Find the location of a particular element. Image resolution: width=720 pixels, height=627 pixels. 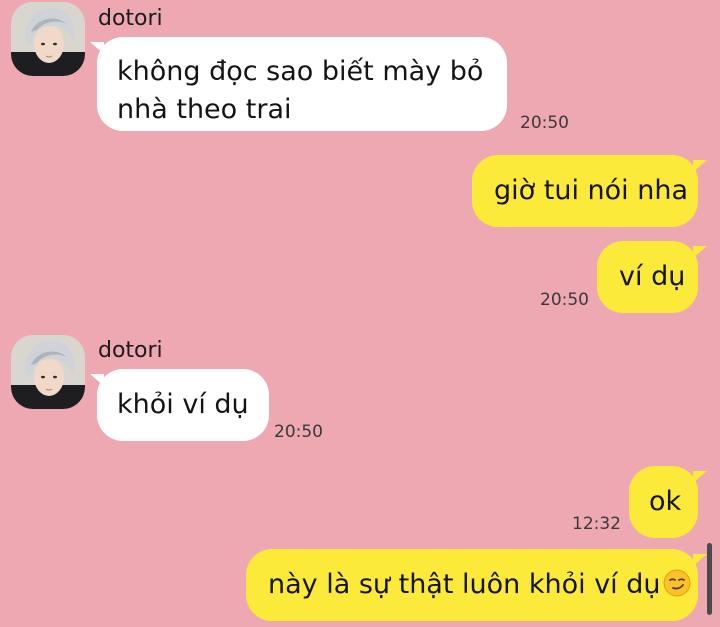

message-bubble-outgoing: ví dụ is located at coordinates (647, 277).